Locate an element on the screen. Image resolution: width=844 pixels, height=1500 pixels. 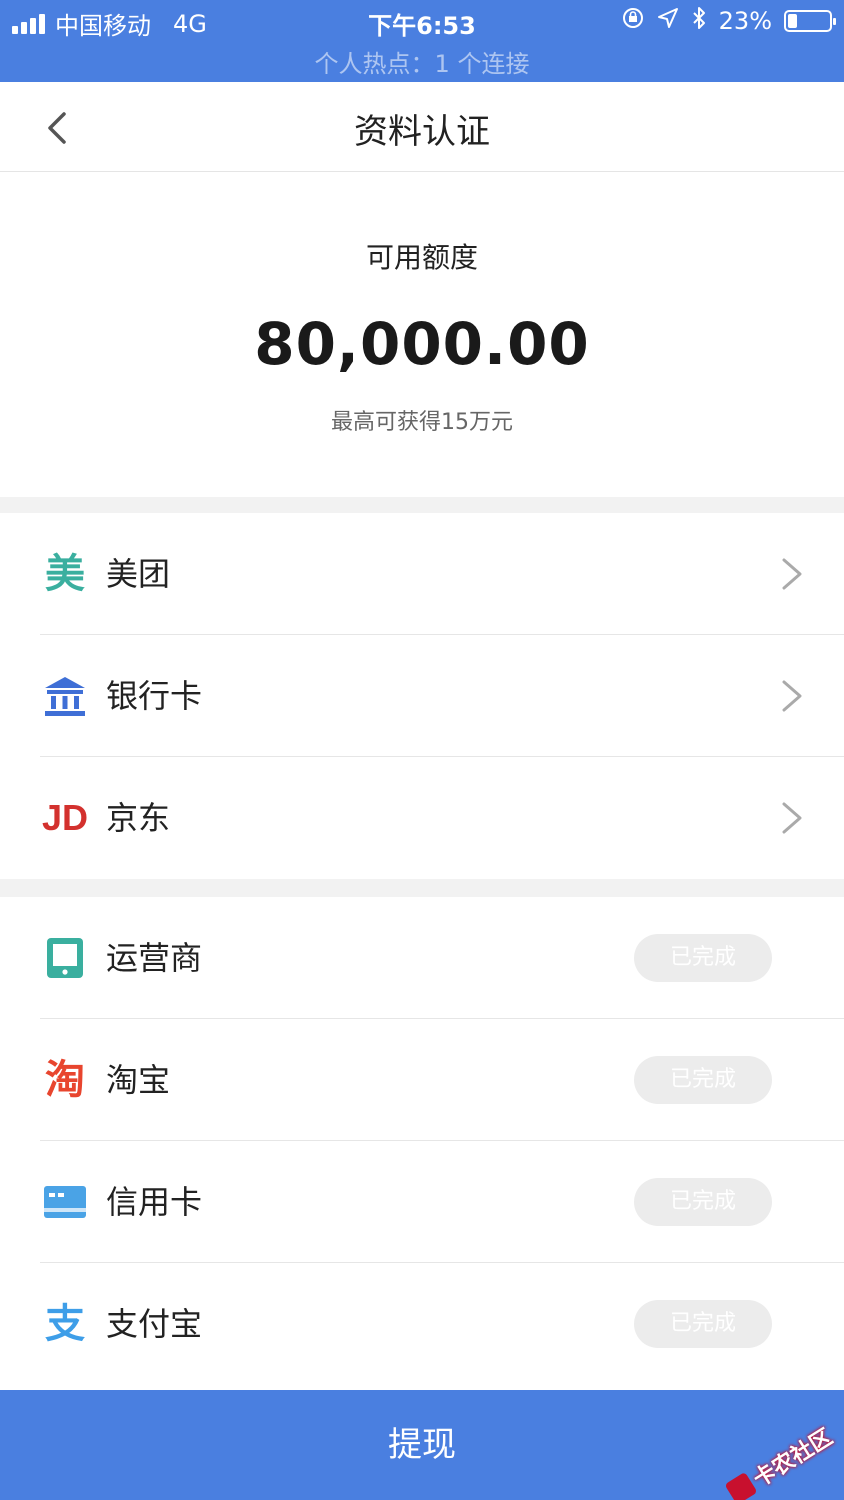
list-item-label: 京东 is located at coordinates (138, 818).